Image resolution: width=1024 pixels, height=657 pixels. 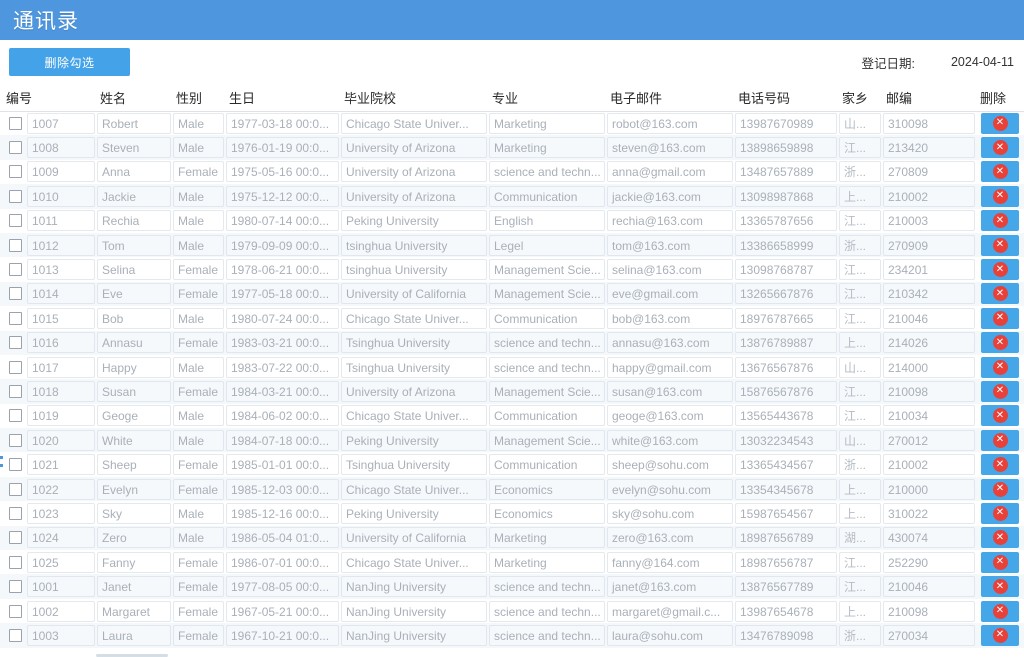 I want to click on id-field: 1007, so click(x=61, y=123).